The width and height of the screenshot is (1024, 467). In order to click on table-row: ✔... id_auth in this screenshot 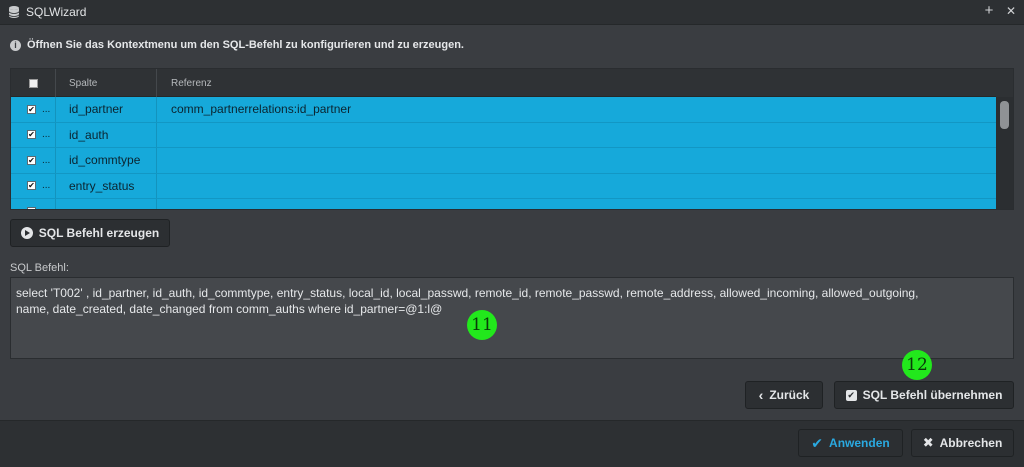, I will do `click(504, 135)`.